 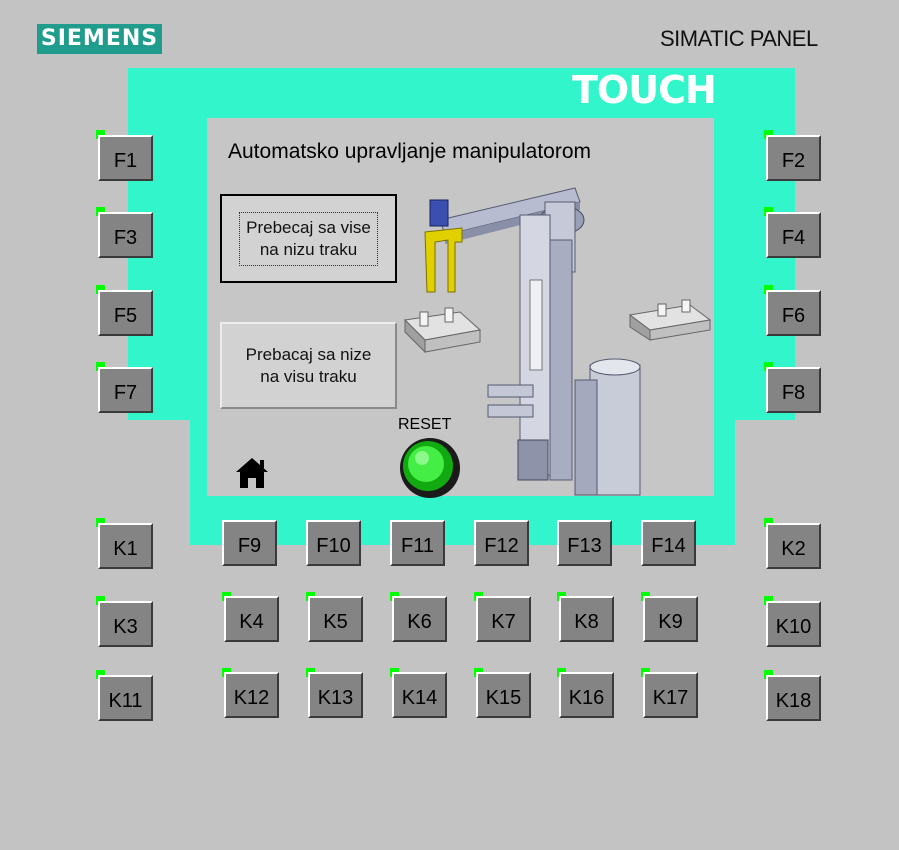 What do you see at coordinates (252, 473) in the screenshot?
I see `home-icon` at bounding box center [252, 473].